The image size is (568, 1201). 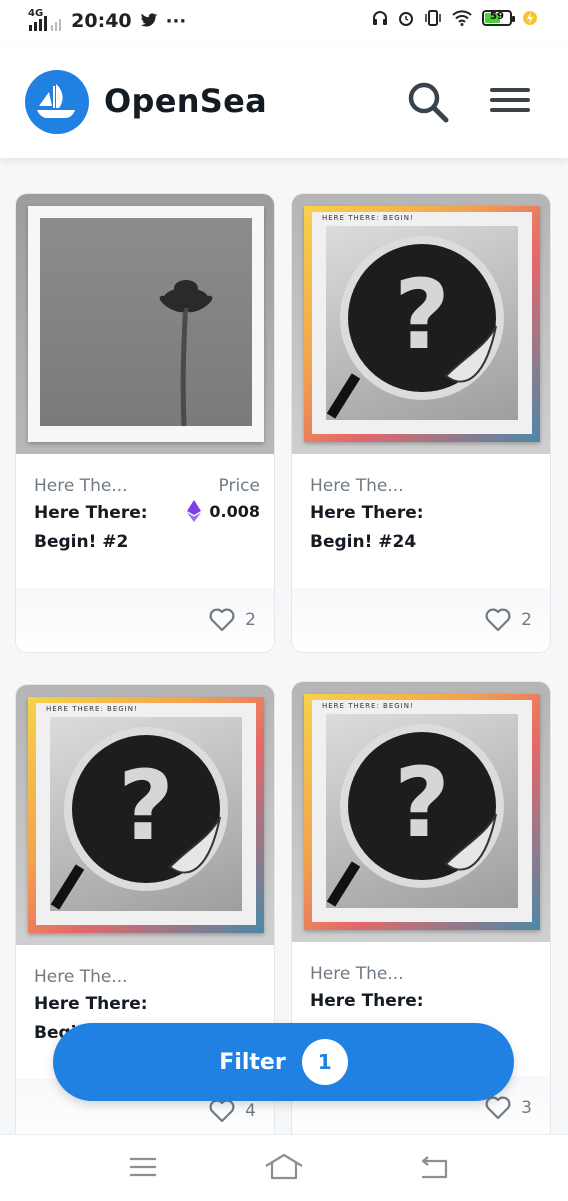 I want to click on like-count: 4, so click(x=250, y=1111).